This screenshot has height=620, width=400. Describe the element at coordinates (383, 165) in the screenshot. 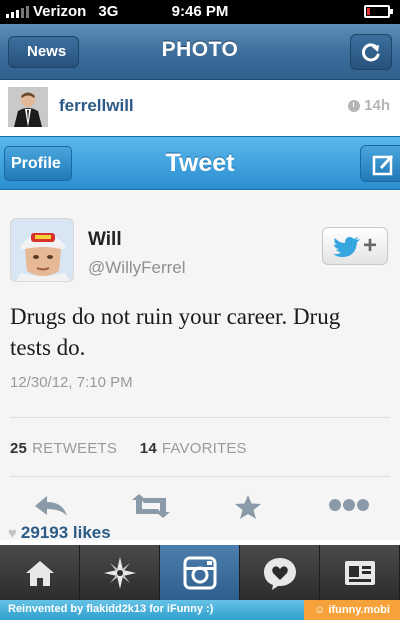

I see `compose-icon` at that location.